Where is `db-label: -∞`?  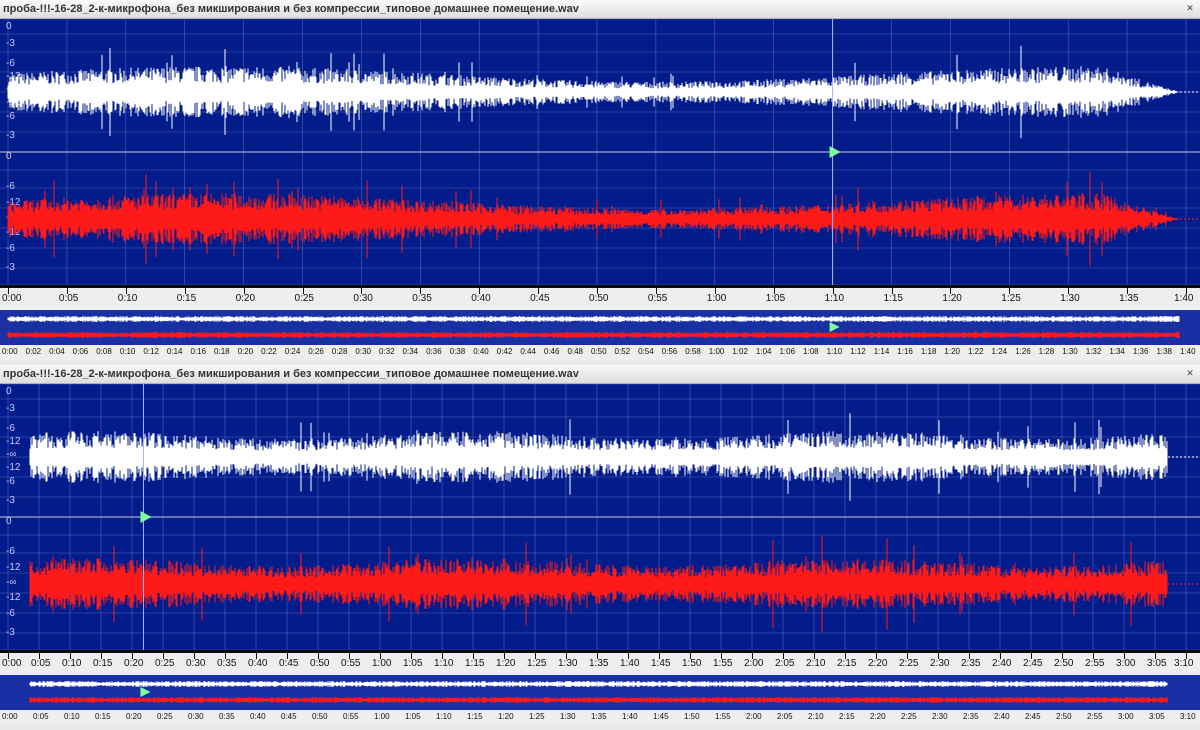 db-label: -∞ is located at coordinates (11, 582).